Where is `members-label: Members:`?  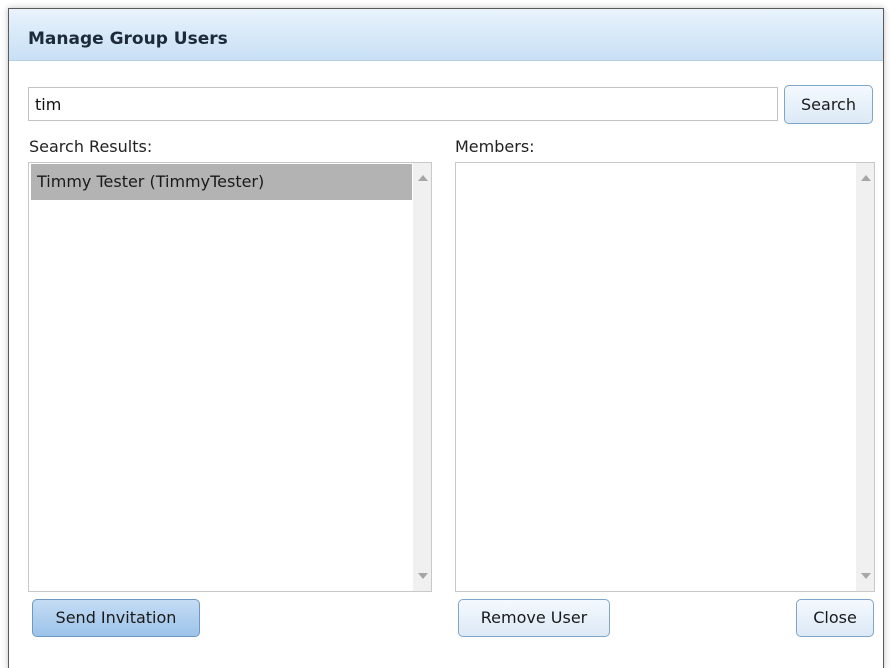
members-label: Members: is located at coordinates (495, 146).